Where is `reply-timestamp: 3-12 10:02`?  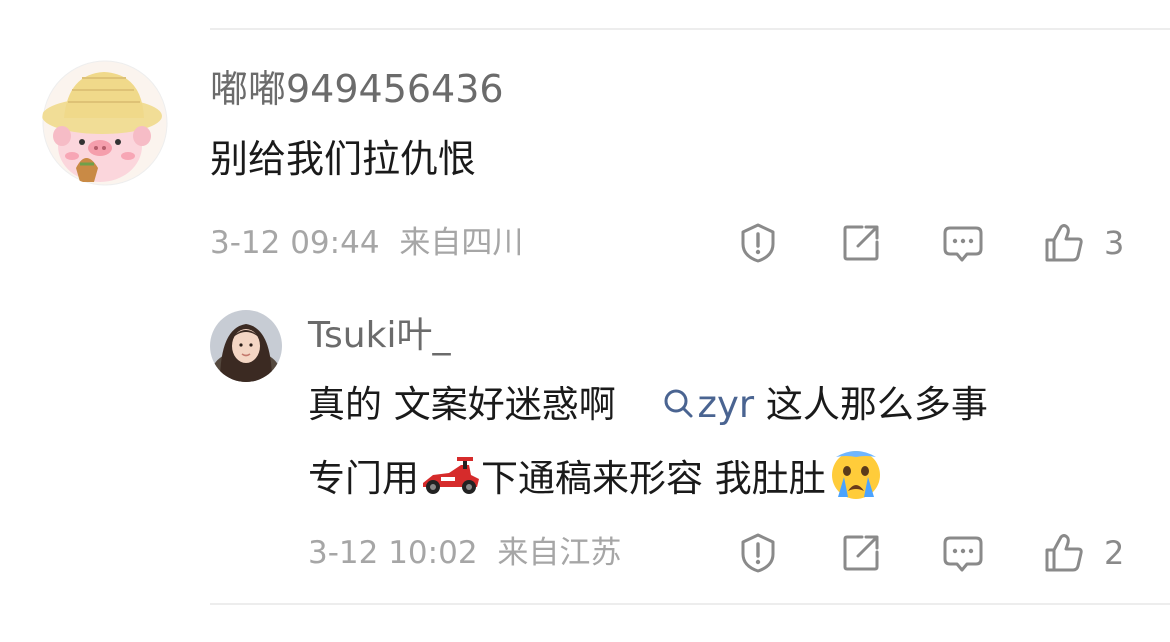
reply-timestamp: 3-12 10:02 is located at coordinates (393, 553).